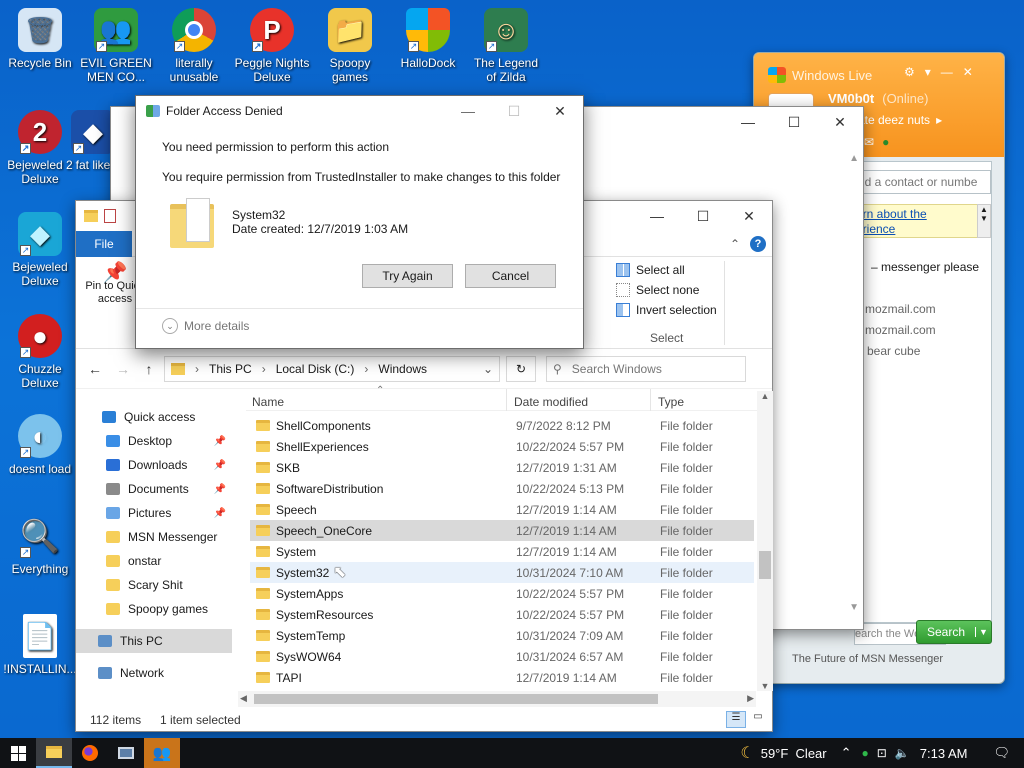 The width and height of the screenshot is (1024, 768). What do you see at coordinates (765, 541) in the screenshot?
I see `vertical-scrollbar: ▲ ▼` at bounding box center [765, 541].